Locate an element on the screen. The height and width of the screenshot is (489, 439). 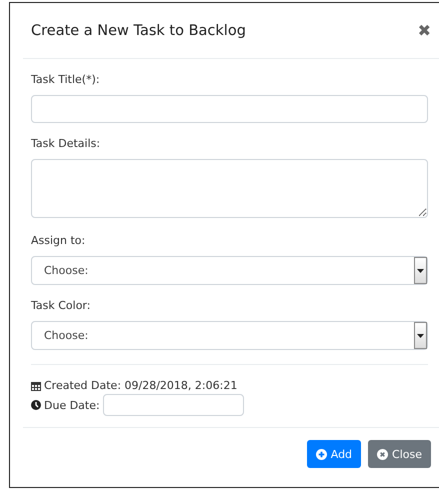
field-label: Assign to: is located at coordinates (58, 240).